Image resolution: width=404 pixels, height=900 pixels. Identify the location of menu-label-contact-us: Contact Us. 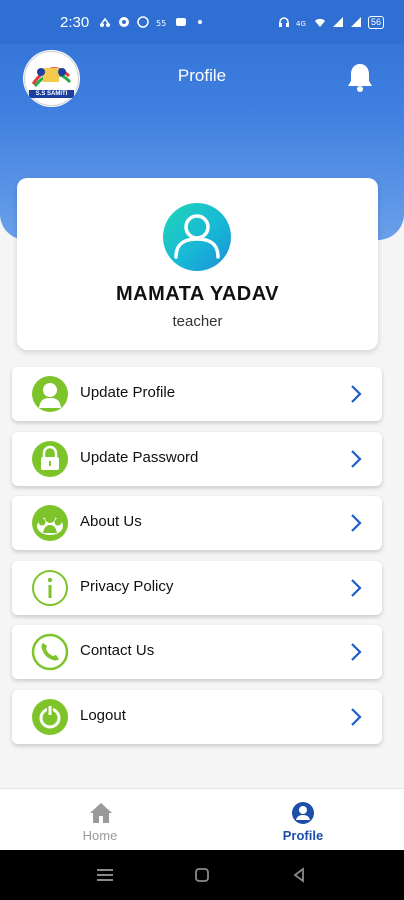
(117, 650).